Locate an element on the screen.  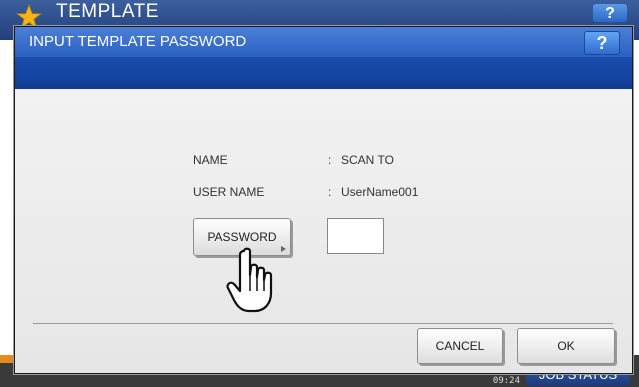
name-colon: : is located at coordinates (330, 160).